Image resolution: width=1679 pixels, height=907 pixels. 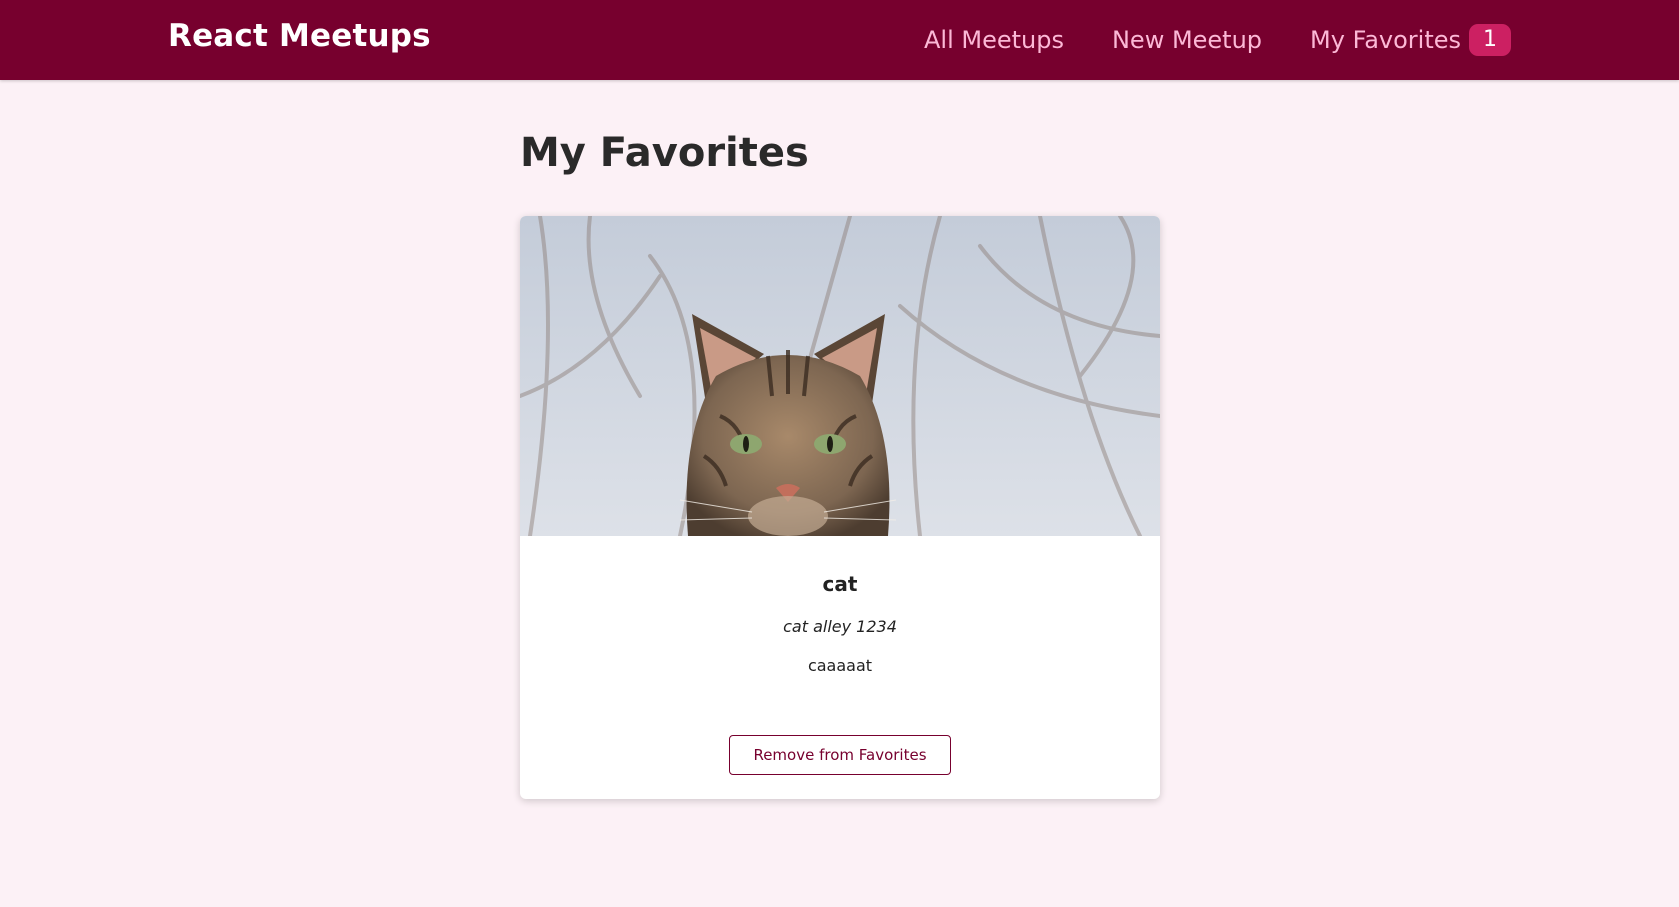 I want to click on main-nav: All Meetups New Meetup My Favorites 1, so click(x=1217, y=40).